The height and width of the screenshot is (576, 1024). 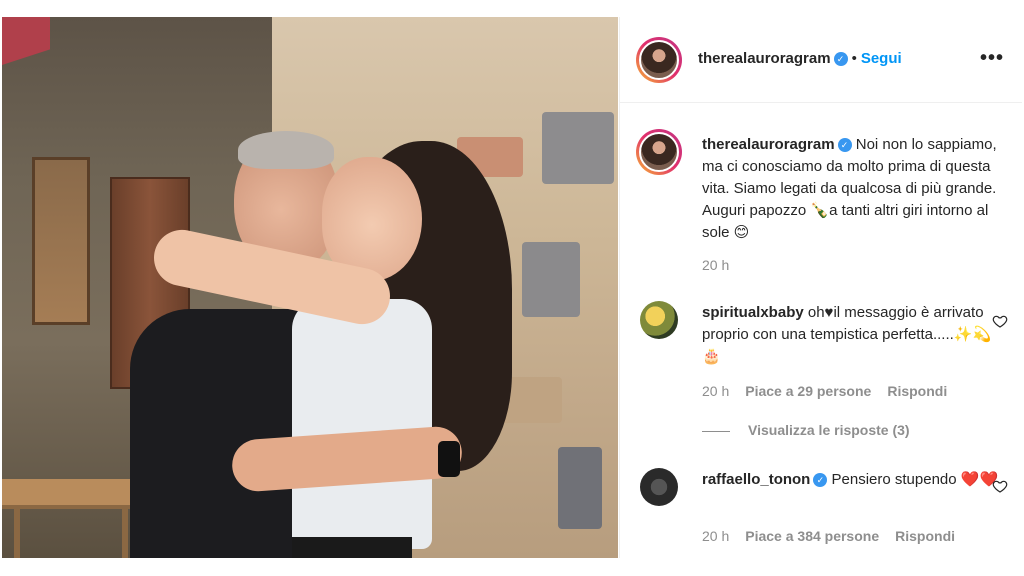 I want to click on photo-pants, so click(x=352, y=547).